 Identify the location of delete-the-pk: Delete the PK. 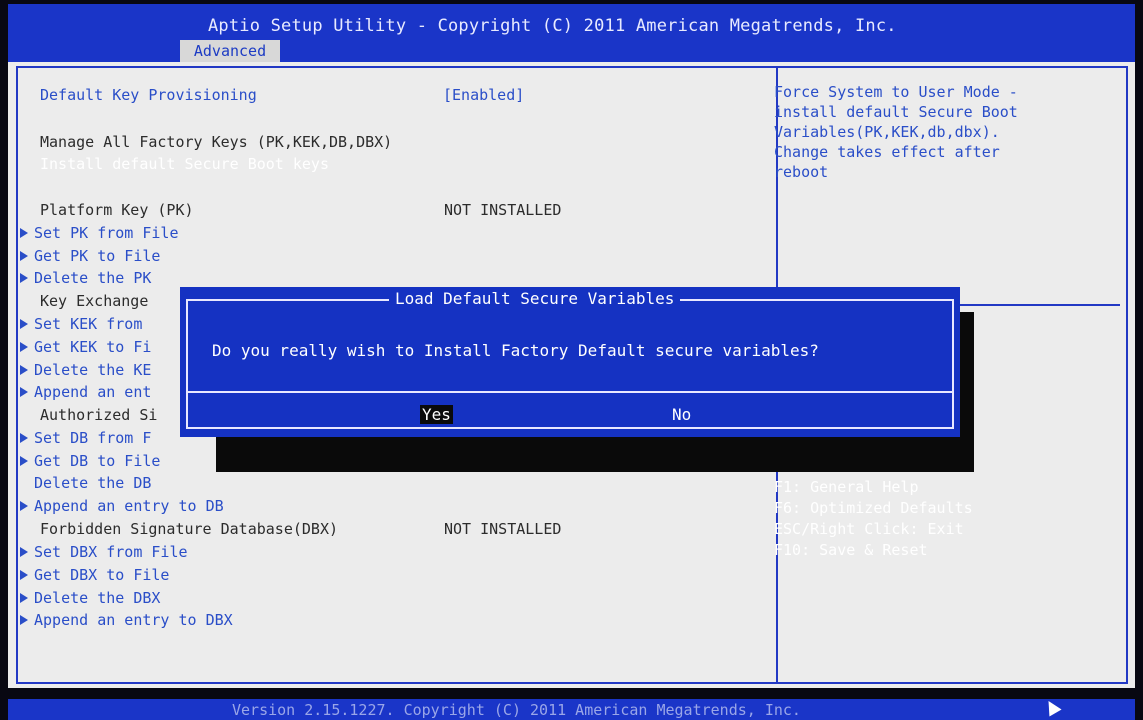
(85, 278).